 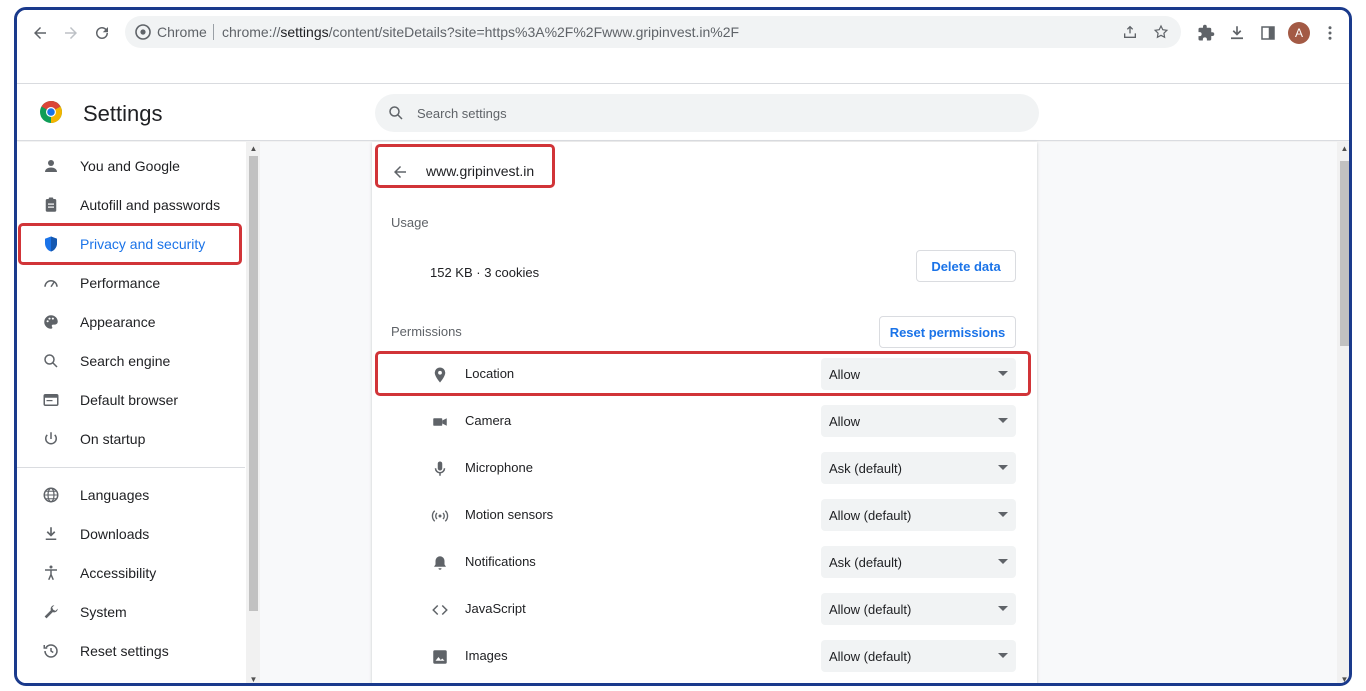 I want to click on javascript-select: Allow (default), so click(x=918, y=609).